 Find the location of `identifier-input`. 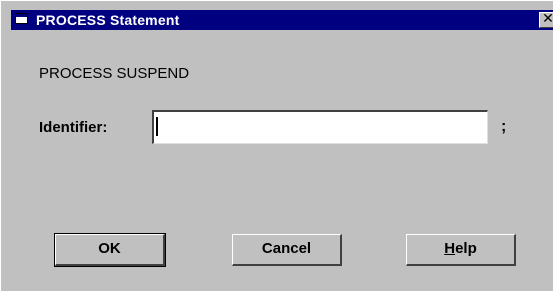

identifier-input is located at coordinates (320, 127).